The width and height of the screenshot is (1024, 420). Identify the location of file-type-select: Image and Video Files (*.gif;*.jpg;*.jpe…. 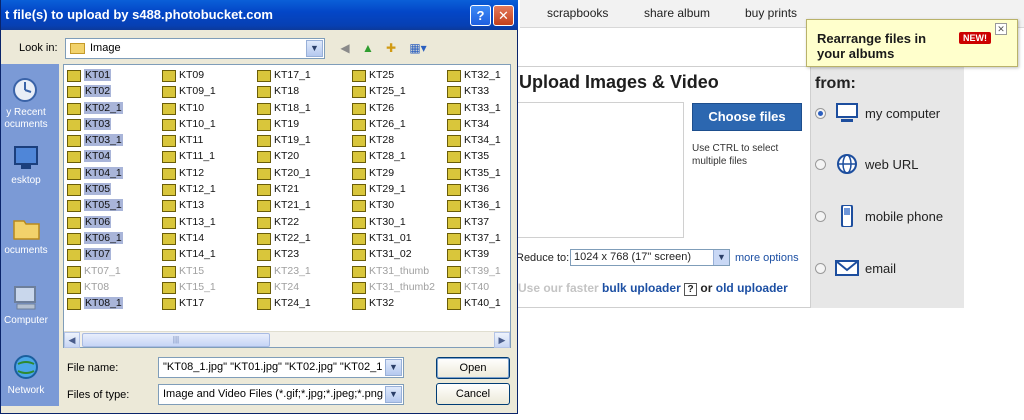
(281, 394).